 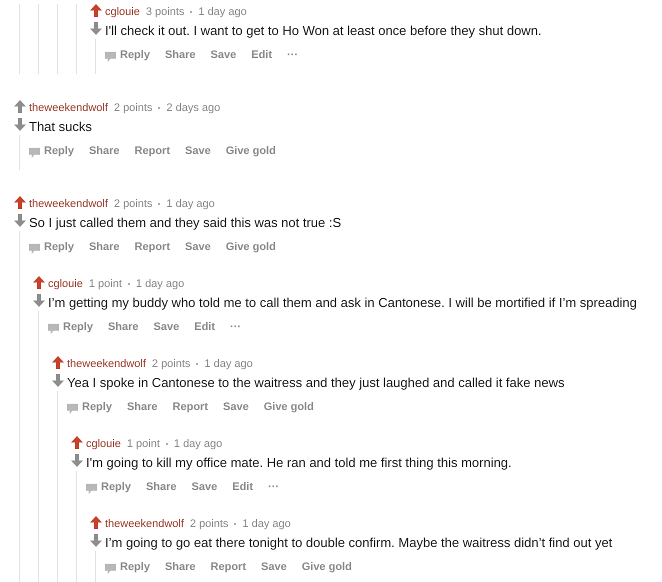 I want to click on comment-text: That sucks, so click(x=61, y=126).